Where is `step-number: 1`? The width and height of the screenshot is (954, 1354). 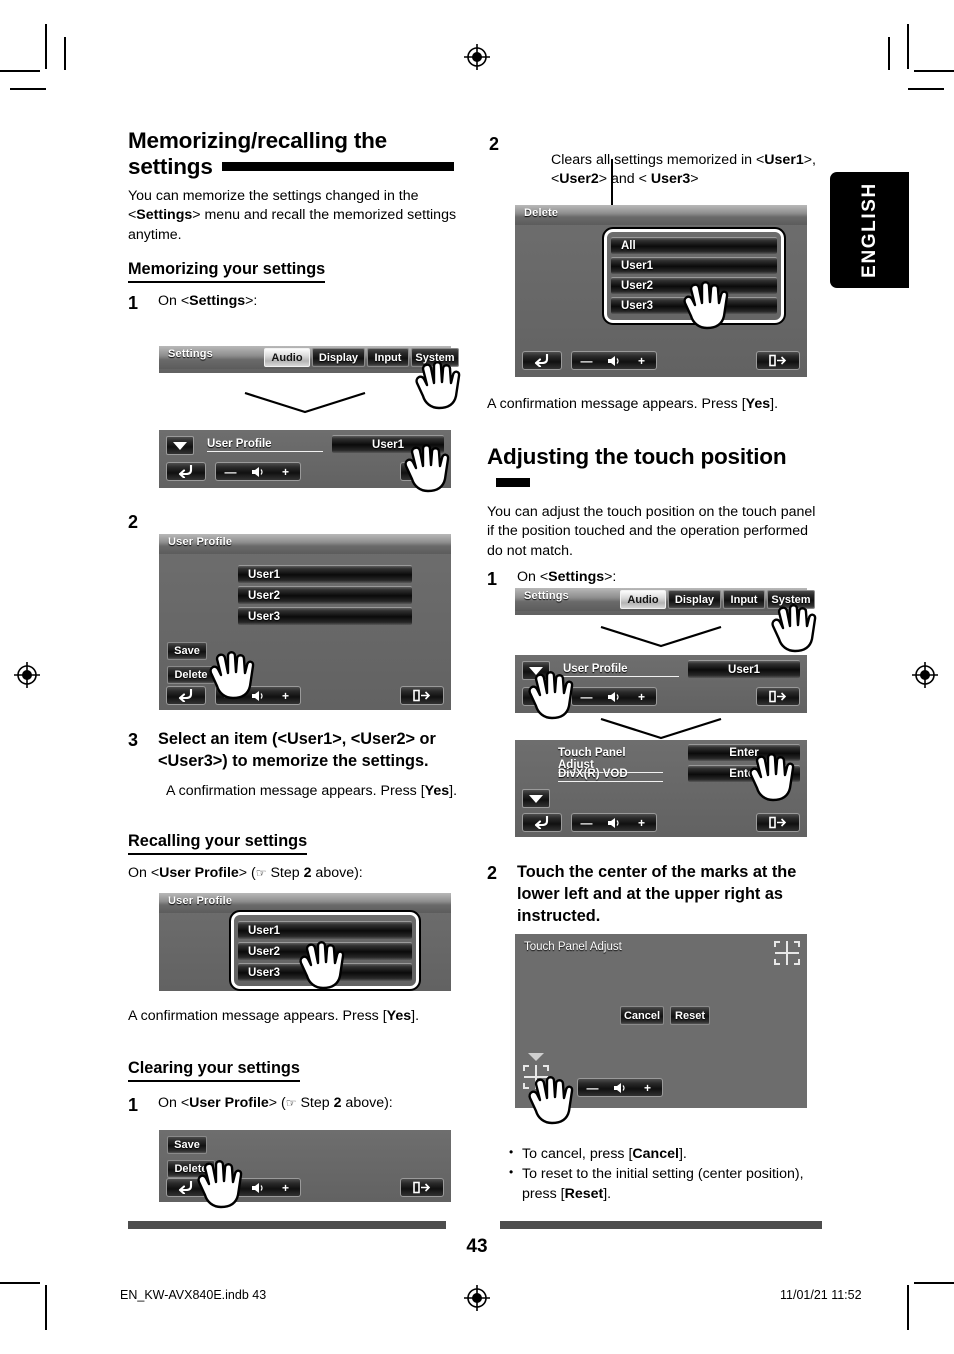
step-number: 1 is located at coordinates (492, 578).